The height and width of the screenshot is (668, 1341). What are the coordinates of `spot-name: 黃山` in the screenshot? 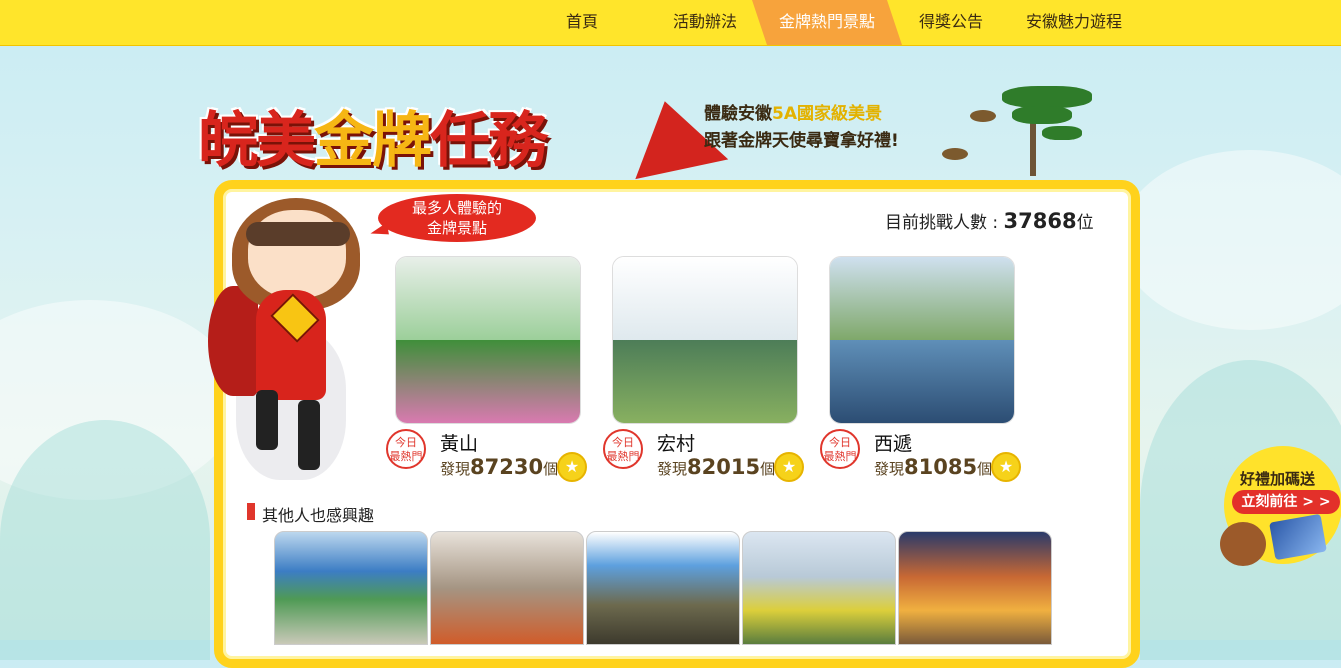 It's located at (459, 442).